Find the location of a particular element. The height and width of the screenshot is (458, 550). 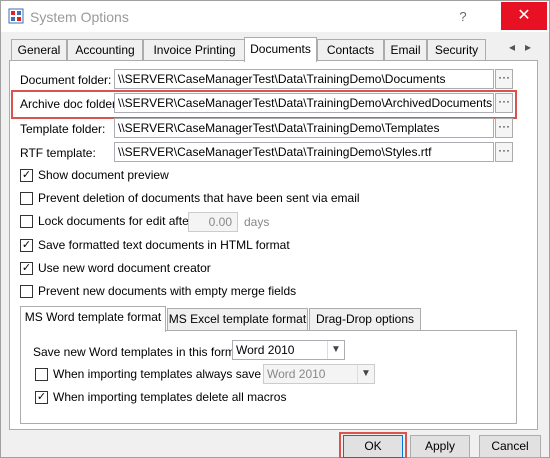

tab-contacts: Contacts is located at coordinates (350, 50).